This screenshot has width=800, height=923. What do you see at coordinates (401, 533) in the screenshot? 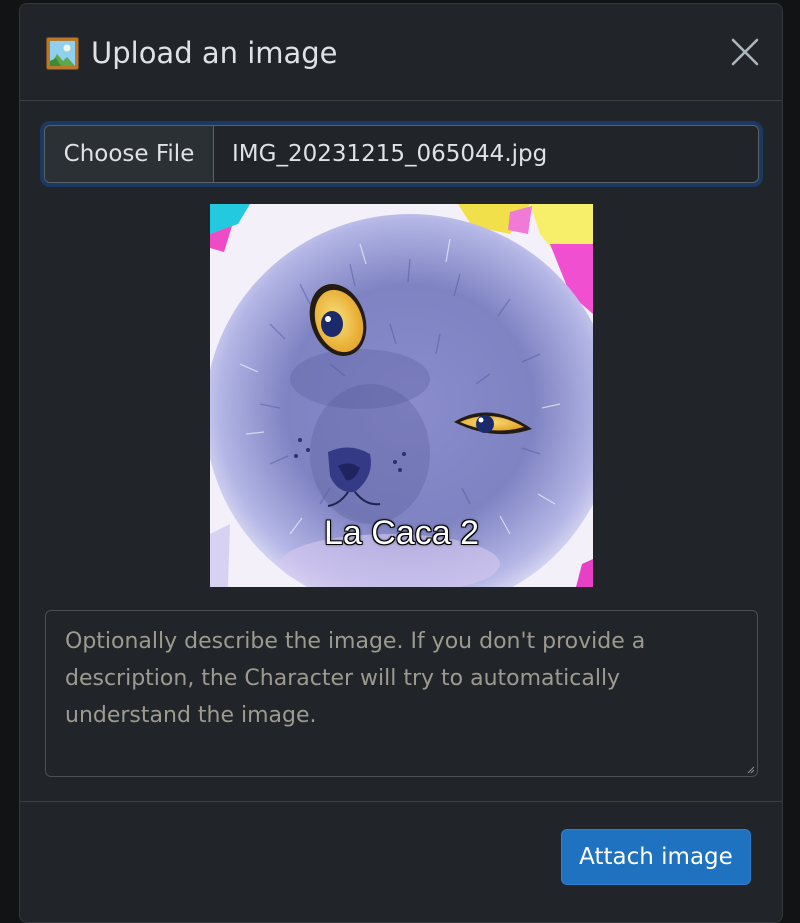
I see `image-caption: La Caca 2` at bounding box center [401, 533].